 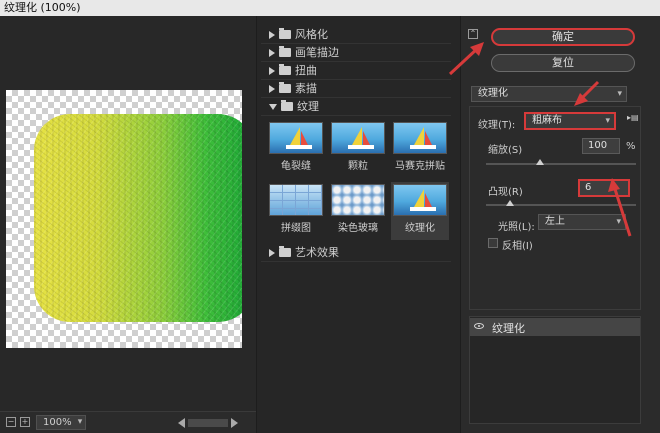 I want to click on invert-label: 反相(I), so click(x=517, y=246).